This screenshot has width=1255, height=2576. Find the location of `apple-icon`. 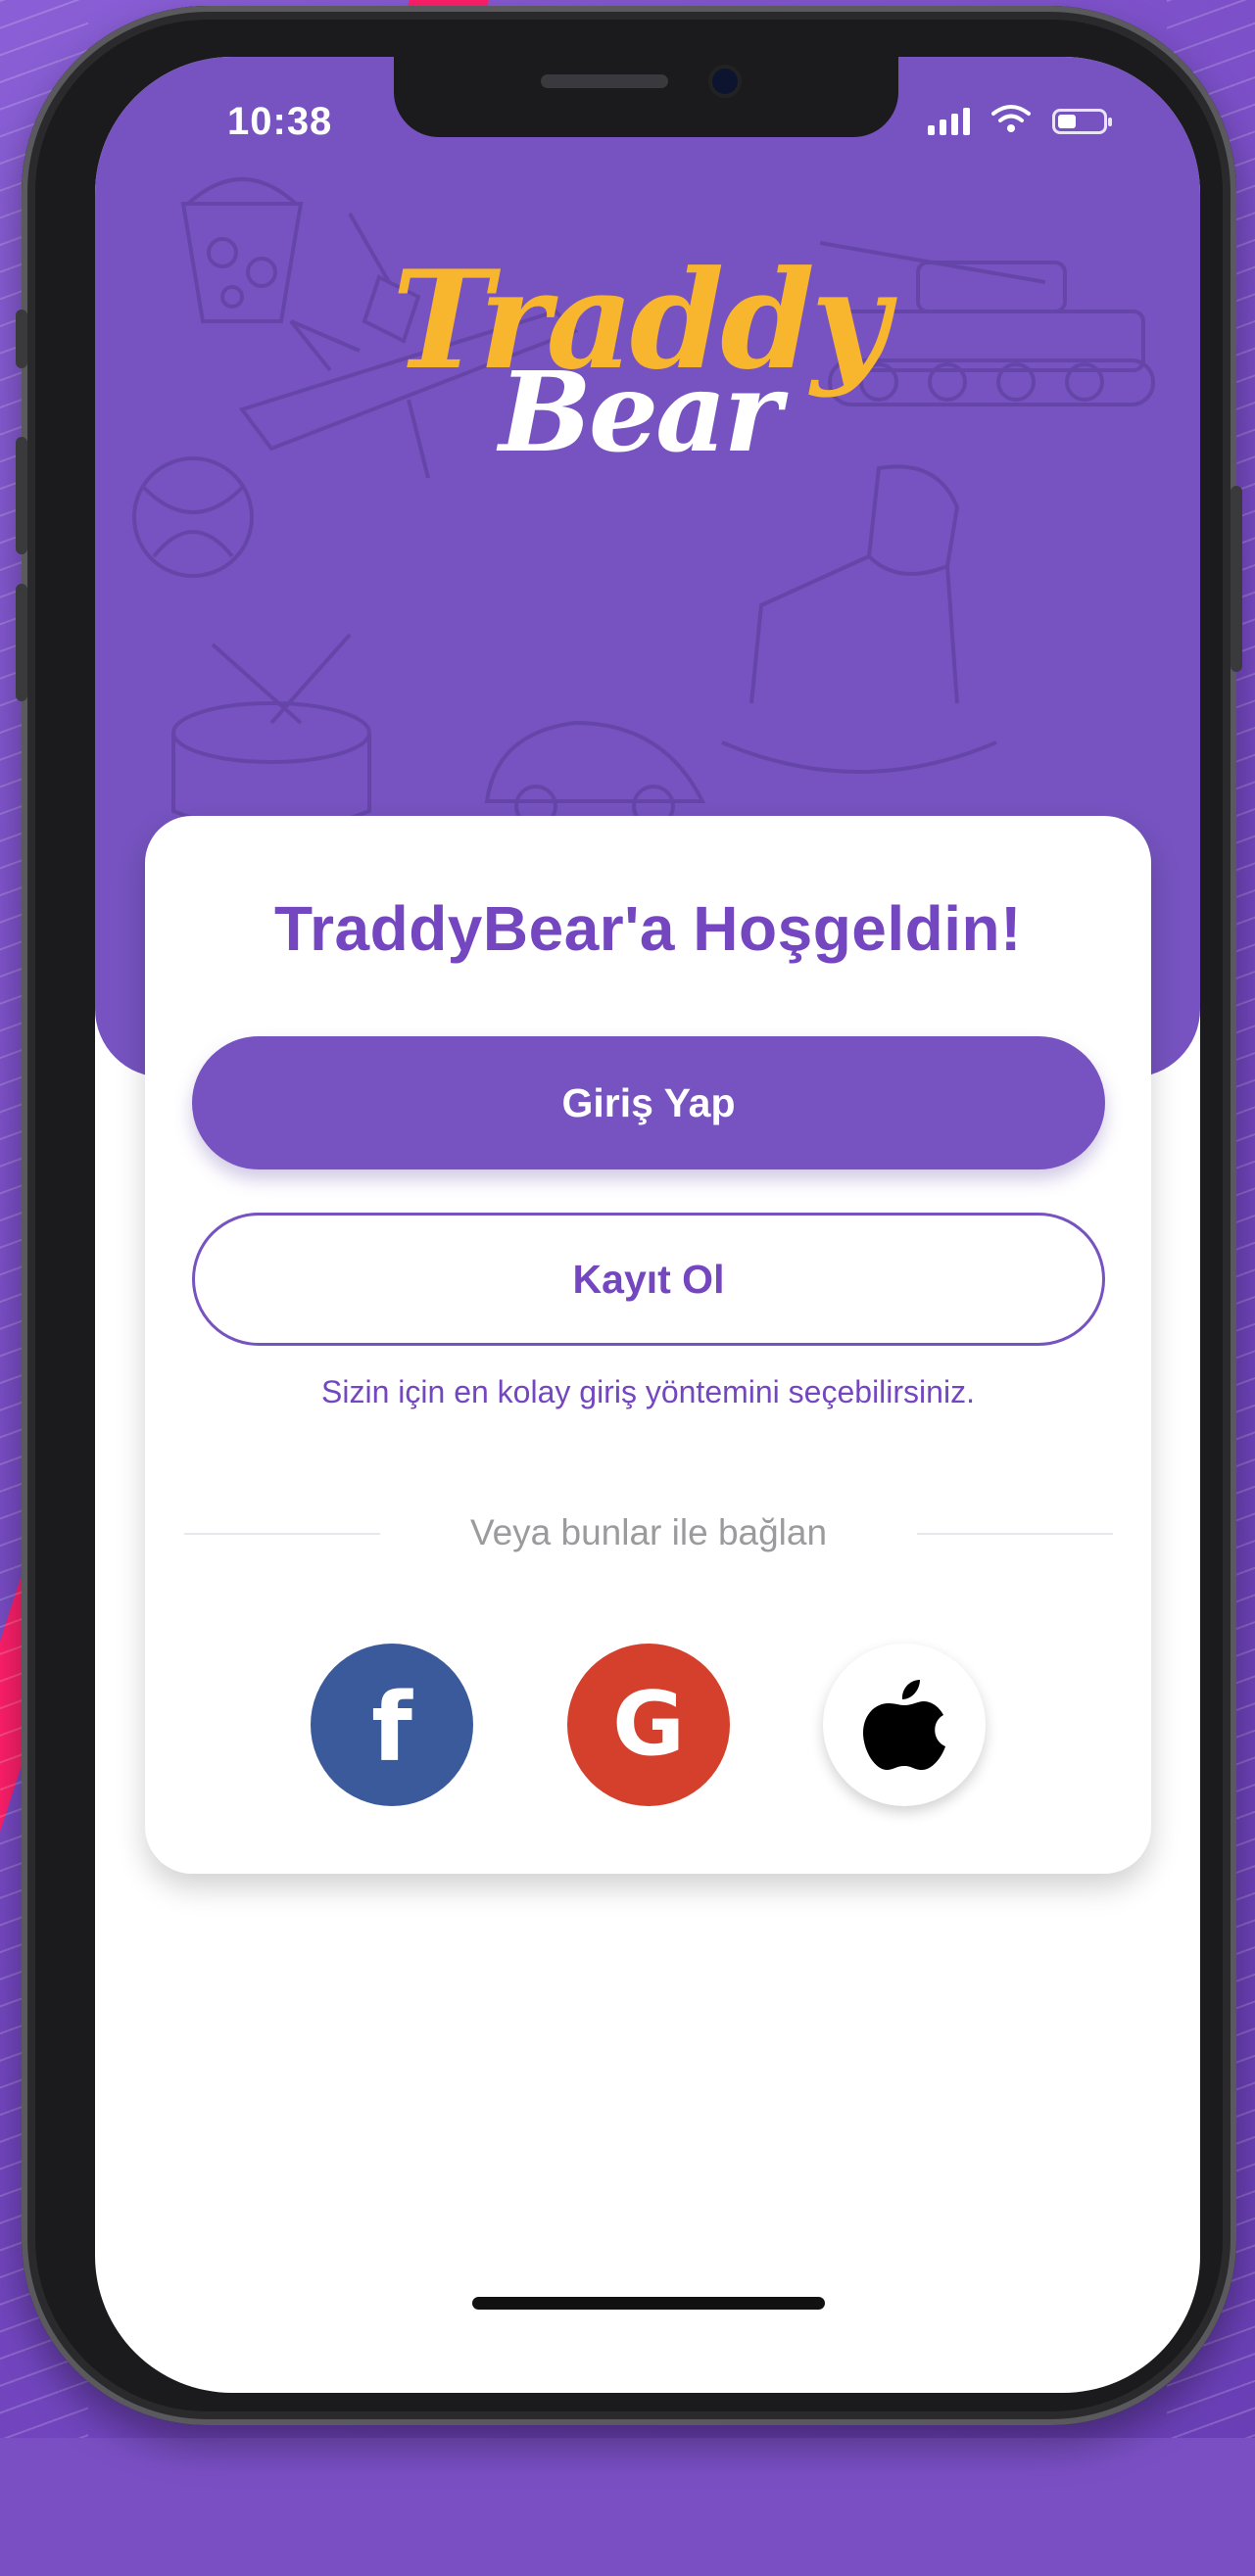

apple-icon is located at coordinates (904, 1725).